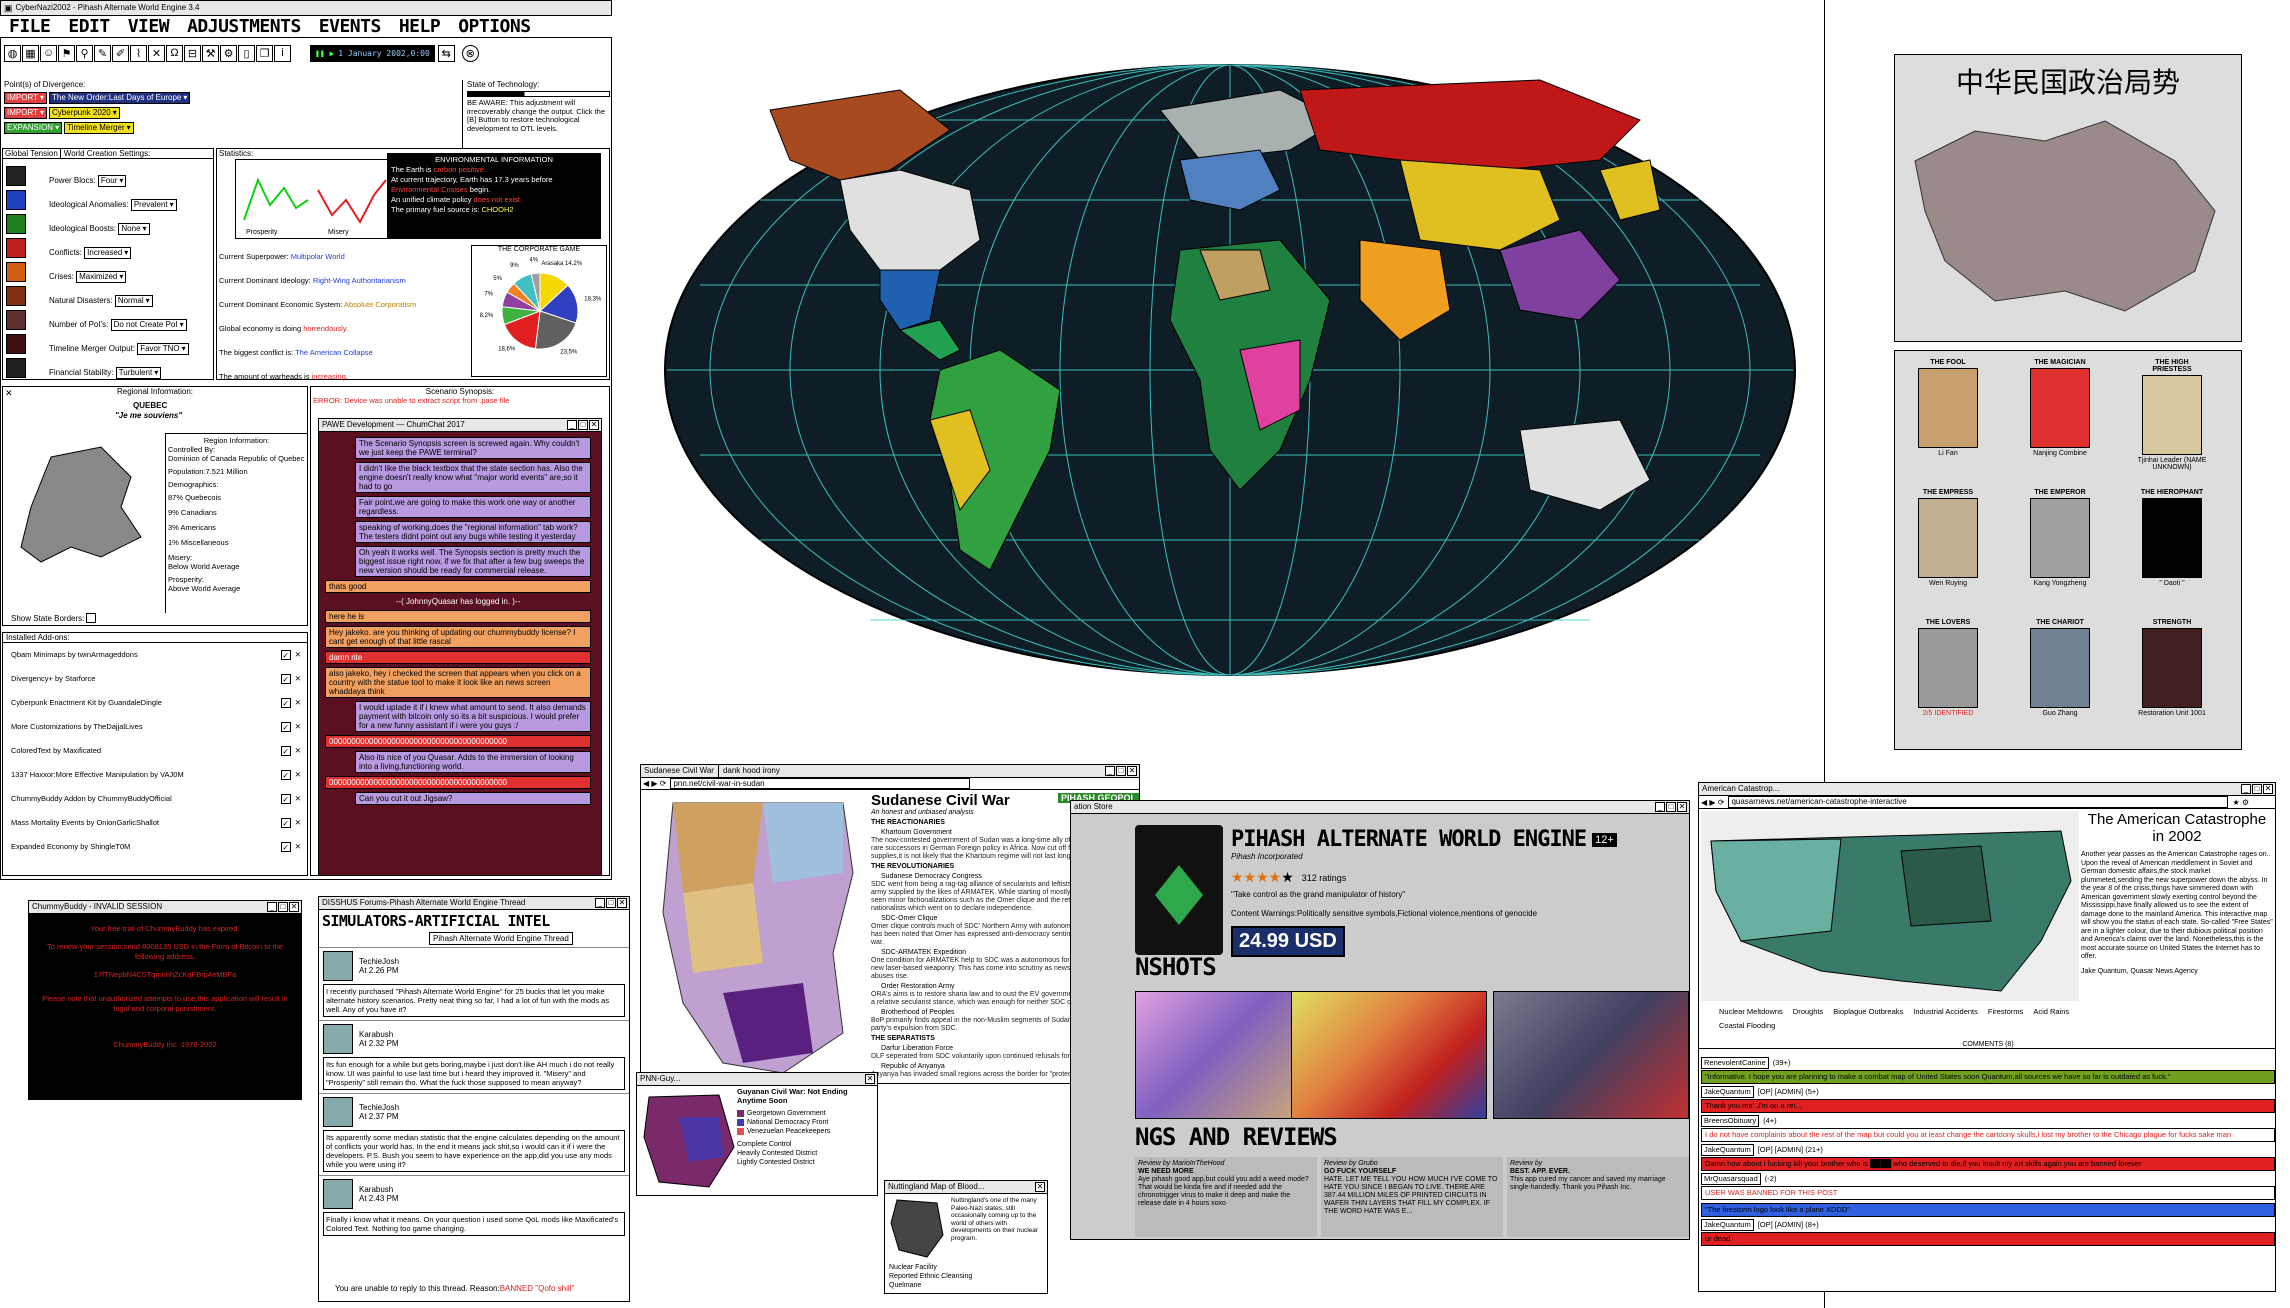 The image size is (2290, 1308). What do you see at coordinates (163, 349) in the screenshot?
I see `setting-select: Favor TNO` at bounding box center [163, 349].